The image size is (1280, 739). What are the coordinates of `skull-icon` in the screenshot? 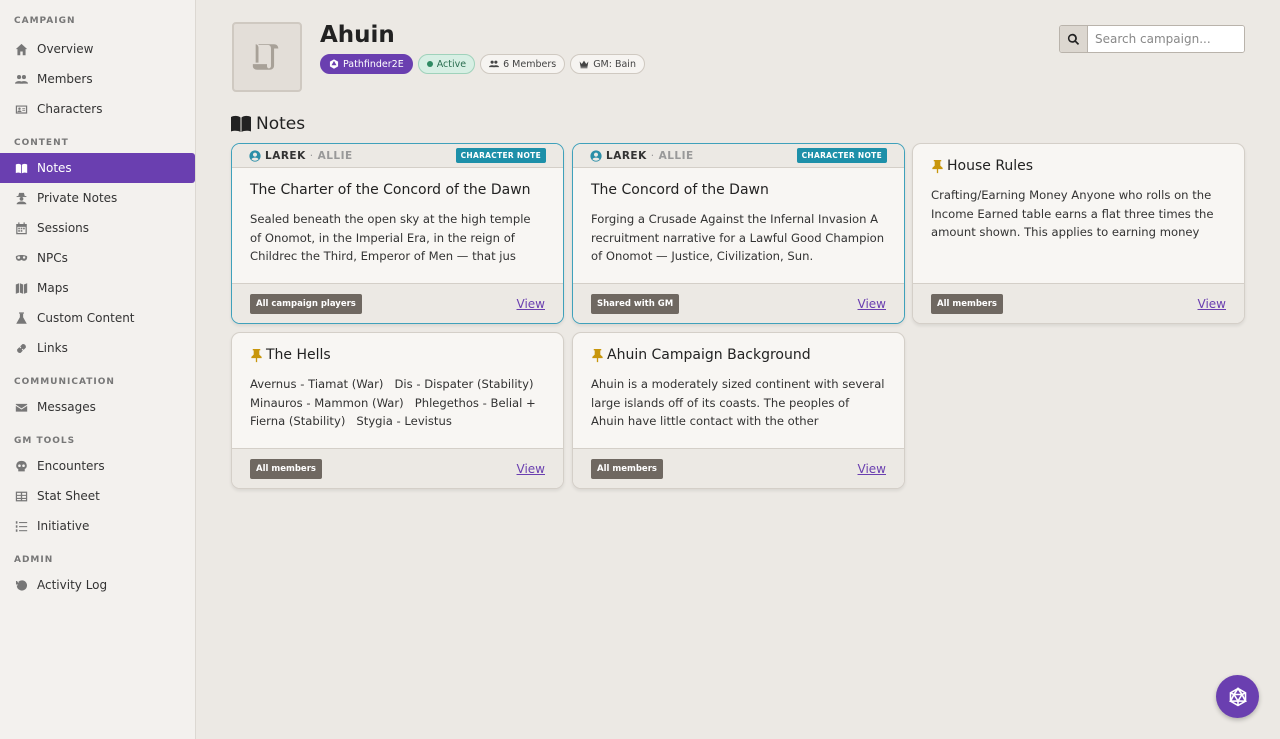 It's located at (21, 466).